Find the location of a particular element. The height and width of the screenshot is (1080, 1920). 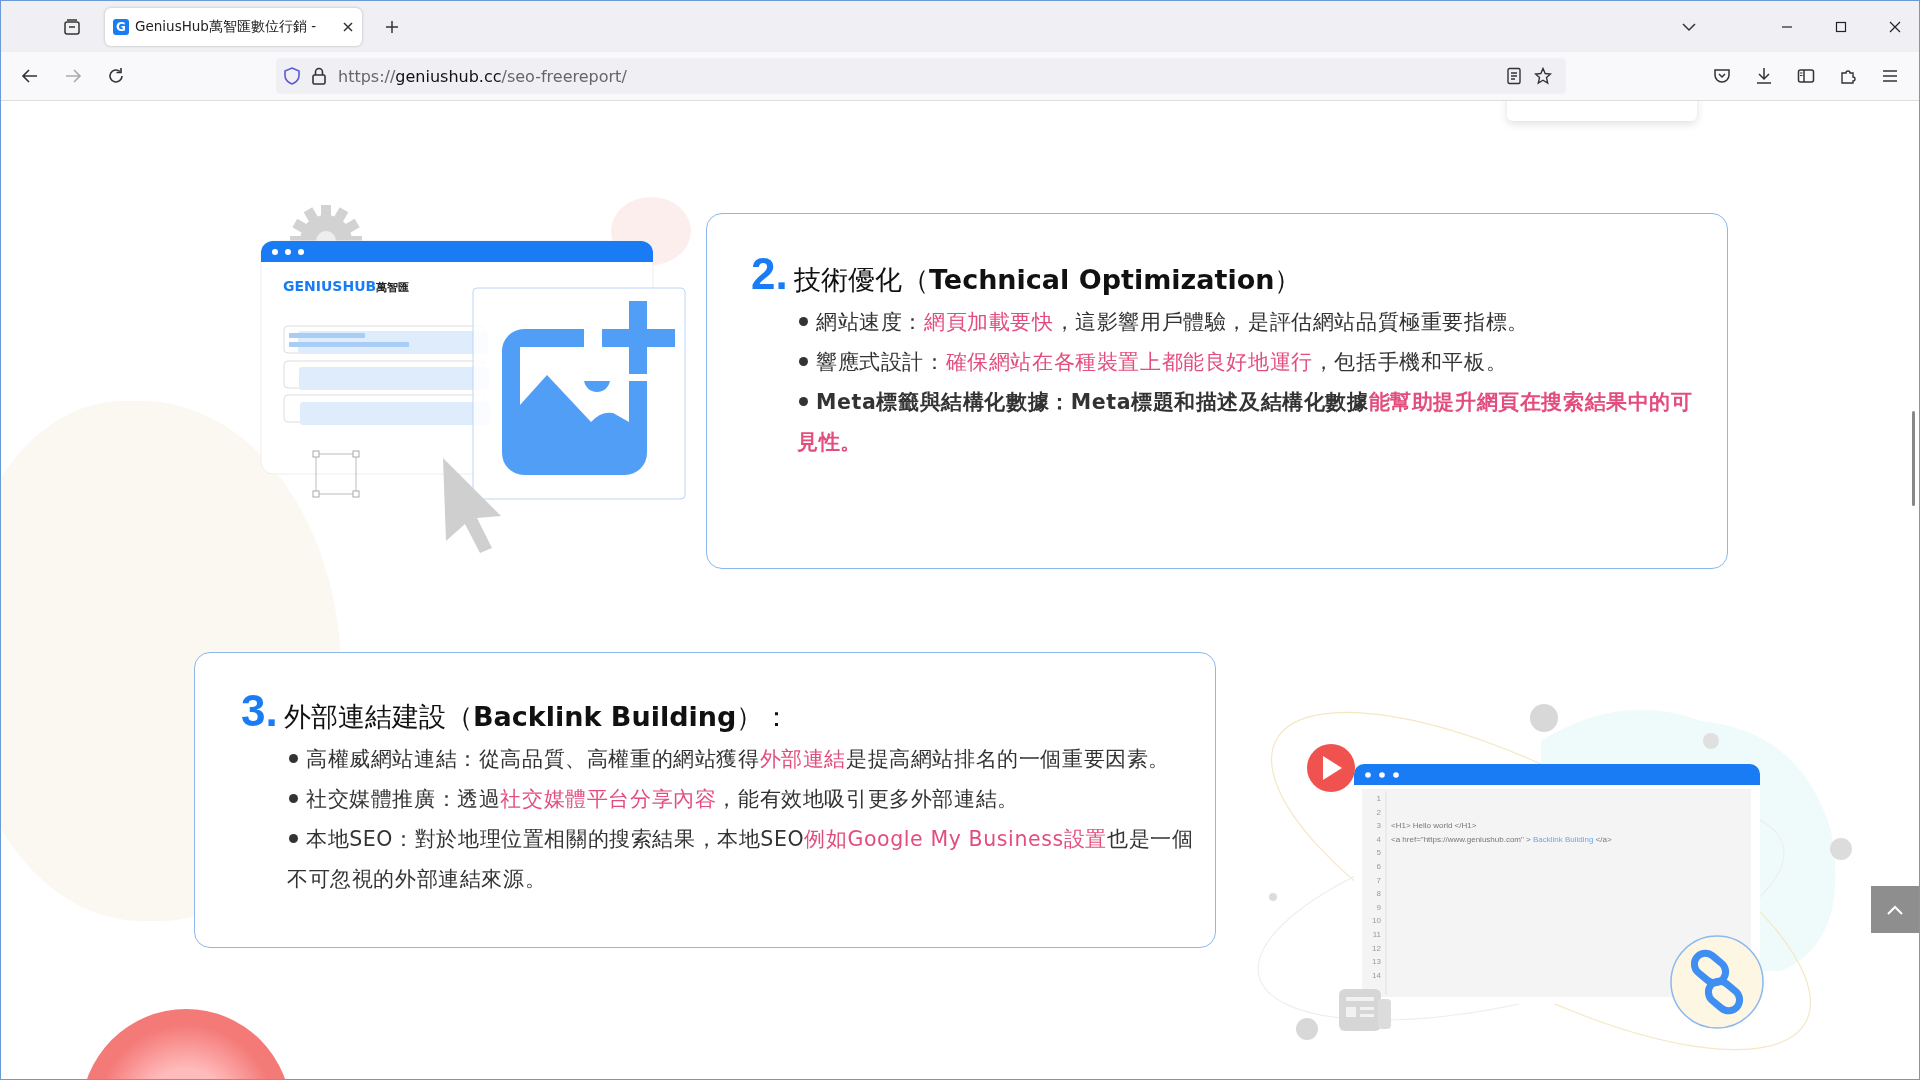

bullet-text: 高權威網站連結：從高品質、高權重的網站獲得外部連結是提高網站排名的一個重要因素。 is located at coordinates (743, 759).